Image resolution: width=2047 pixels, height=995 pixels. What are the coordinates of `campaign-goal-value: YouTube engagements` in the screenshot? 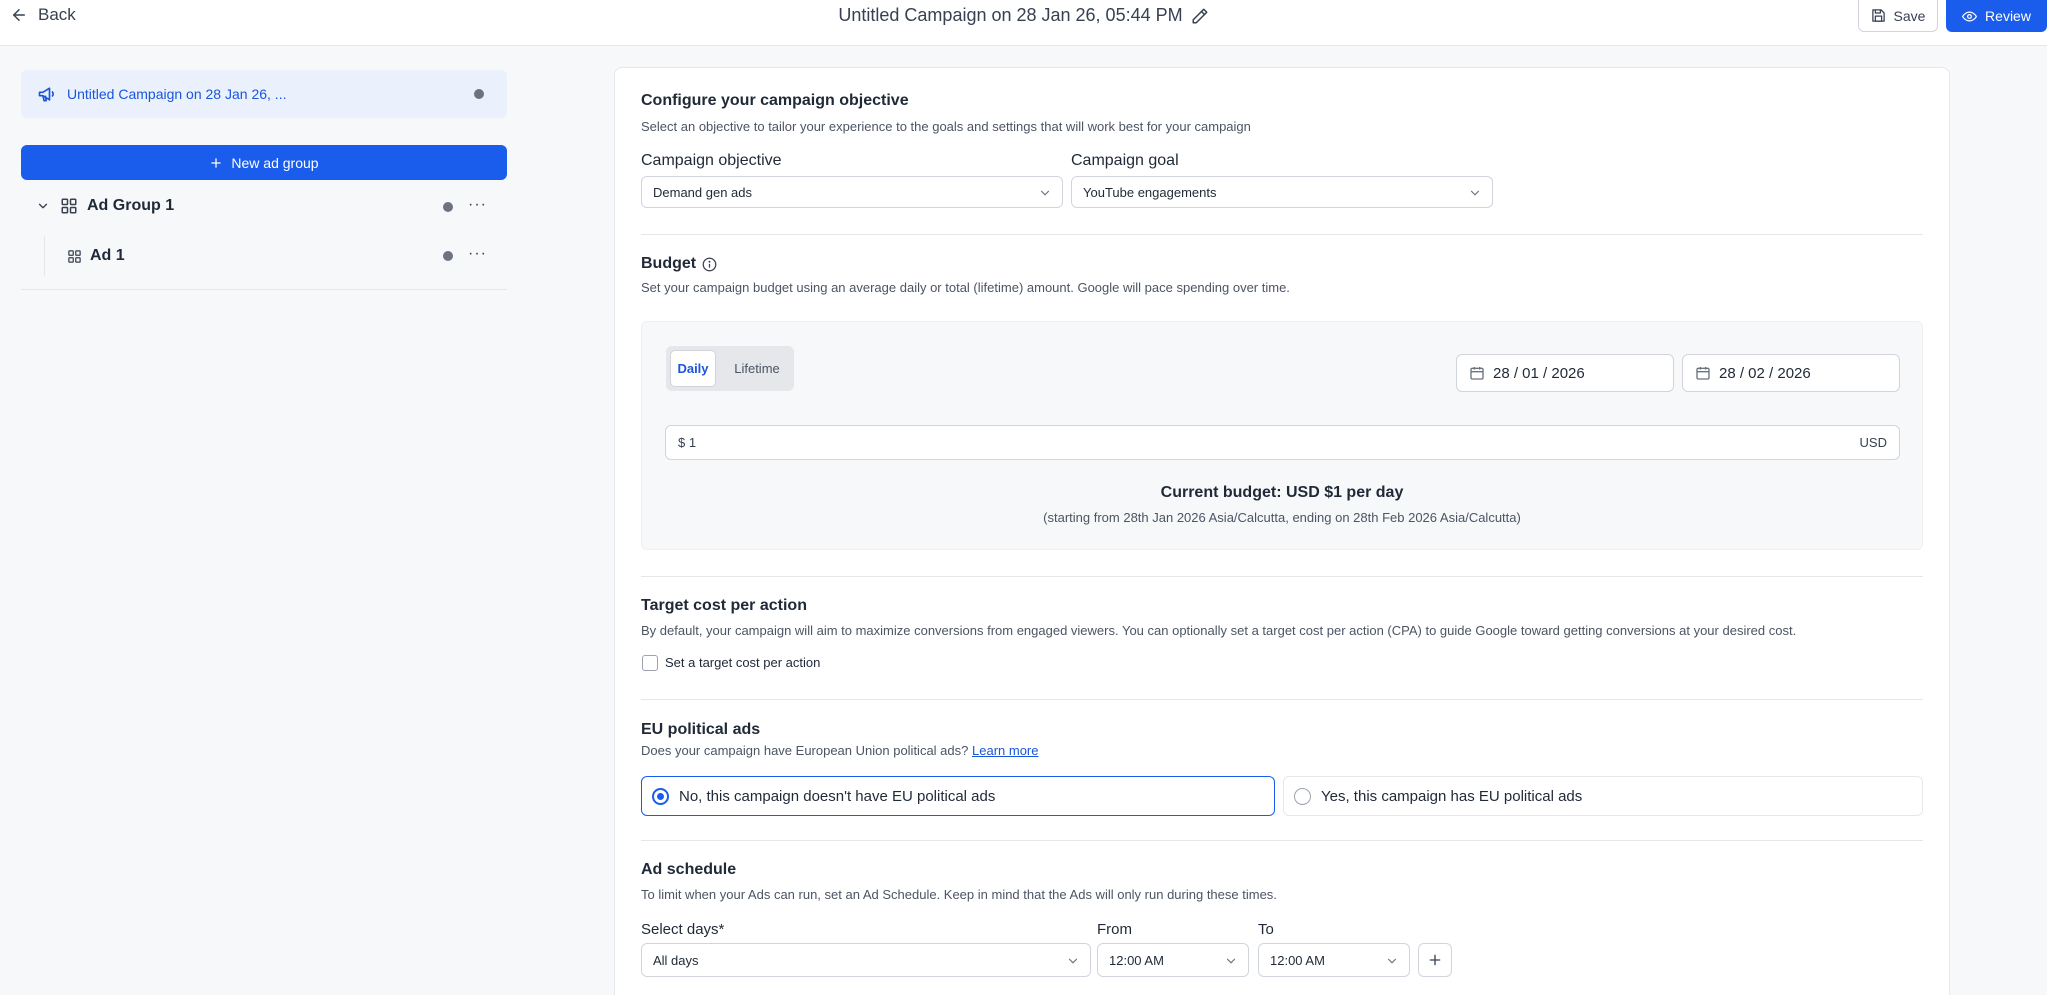 It's located at (1150, 192).